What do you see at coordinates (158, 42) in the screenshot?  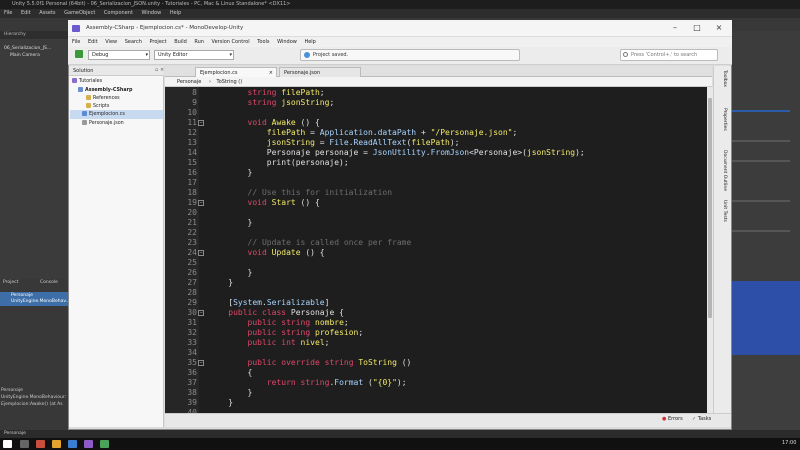 I see `menu-project: Project` at bounding box center [158, 42].